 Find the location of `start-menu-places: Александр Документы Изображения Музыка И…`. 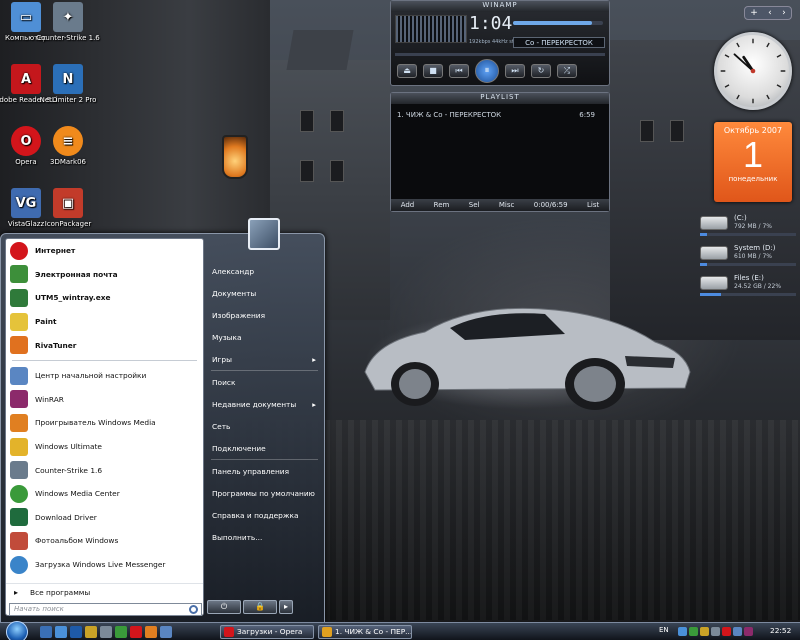

start-menu-places: Александр Документы Изображения Музыка И… is located at coordinates (264, 404).